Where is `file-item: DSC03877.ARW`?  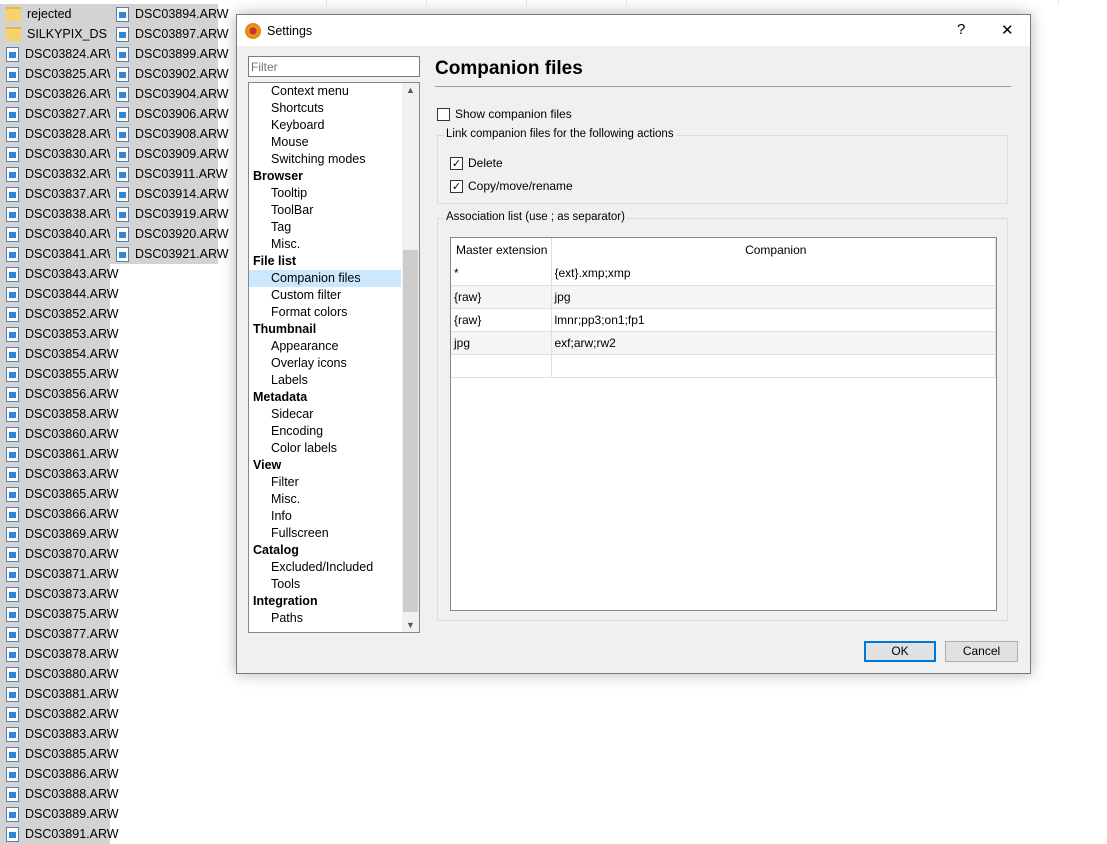
file-item: DSC03877.ARW is located at coordinates (59, 634).